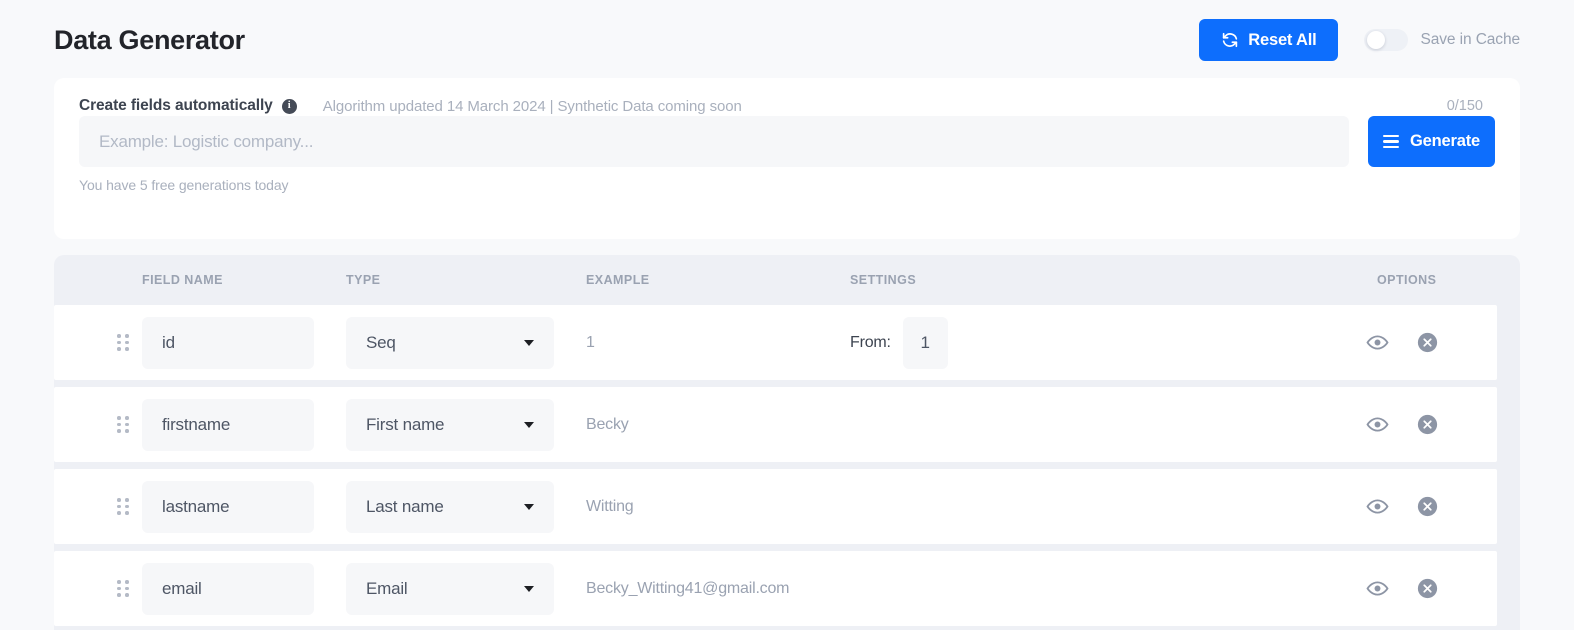 The height and width of the screenshot is (630, 1574). What do you see at coordinates (184, 185) in the screenshot?
I see `free-generations-note: You have 5 free generations today` at bounding box center [184, 185].